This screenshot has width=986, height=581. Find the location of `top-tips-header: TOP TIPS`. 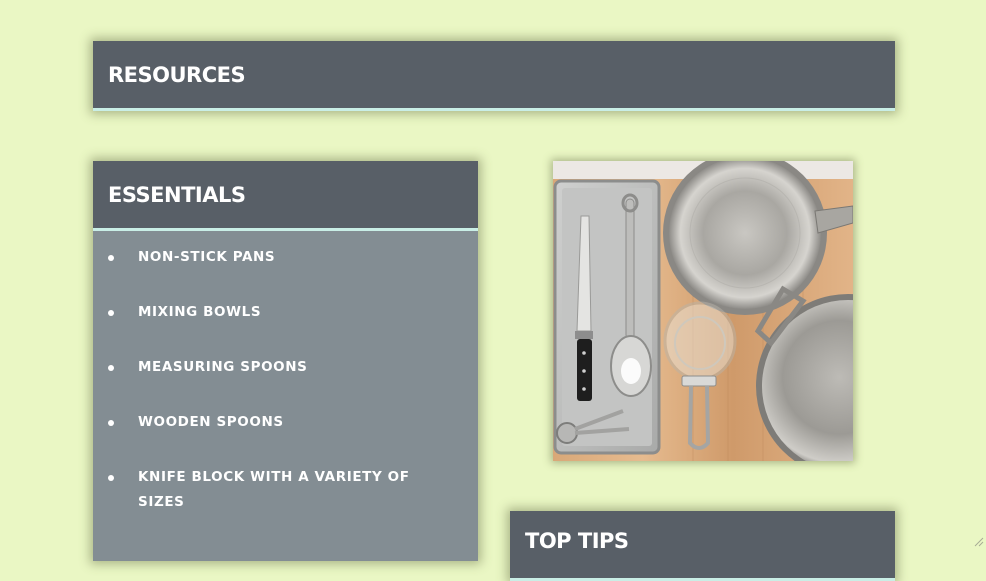

top-tips-header: TOP TIPS is located at coordinates (702, 546).